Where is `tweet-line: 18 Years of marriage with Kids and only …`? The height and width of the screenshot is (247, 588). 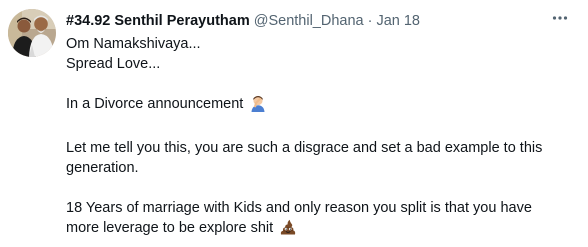 tweet-line: 18 Years of marriage with Kids and only … is located at coordinates (299, 208).